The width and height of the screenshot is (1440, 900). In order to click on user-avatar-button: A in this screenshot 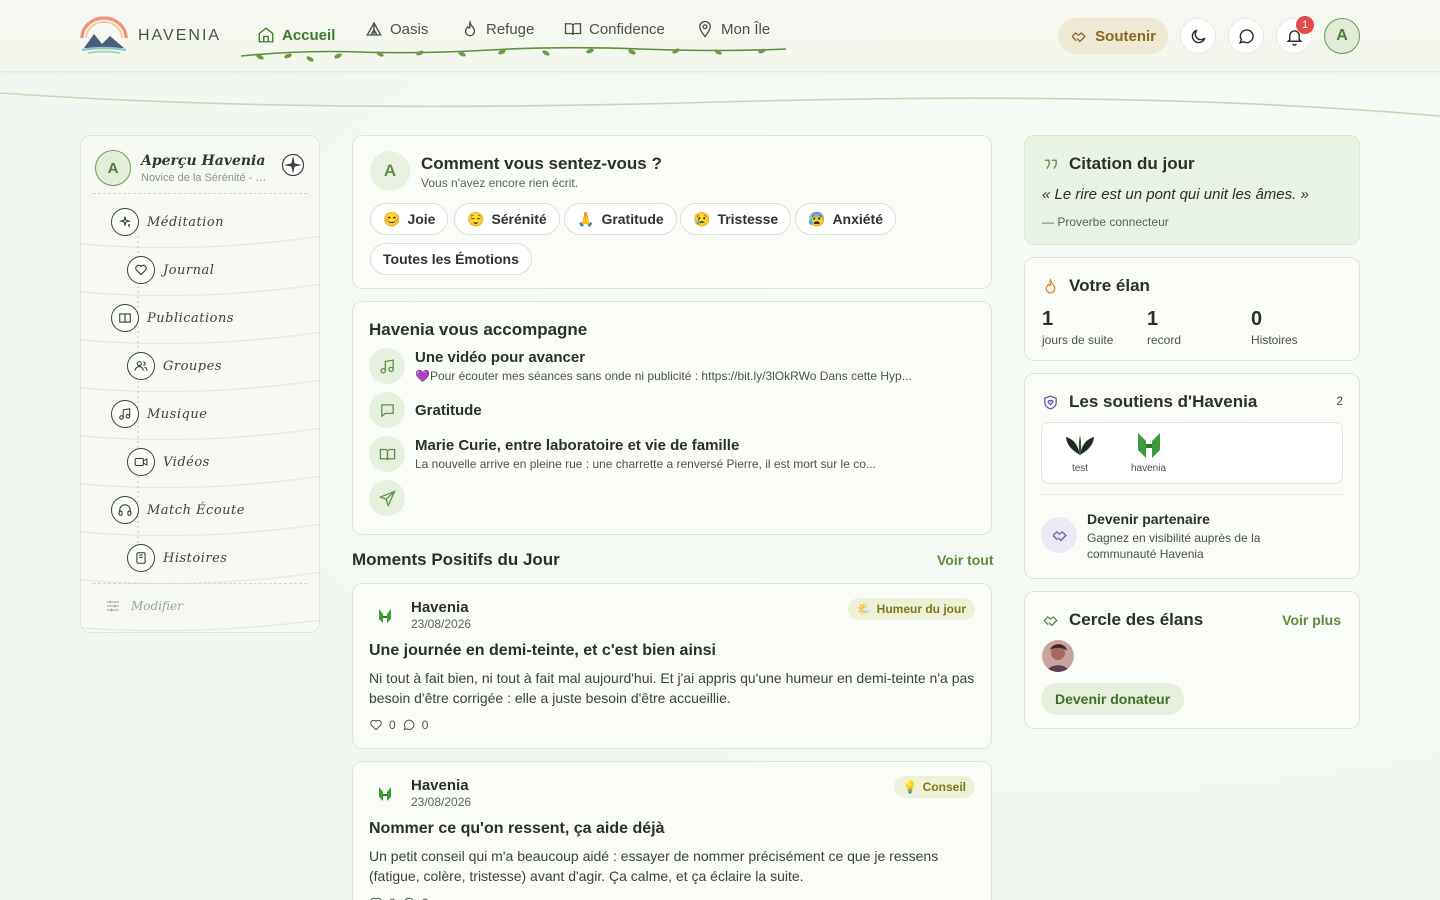, I will do `click(1342, 36)`.